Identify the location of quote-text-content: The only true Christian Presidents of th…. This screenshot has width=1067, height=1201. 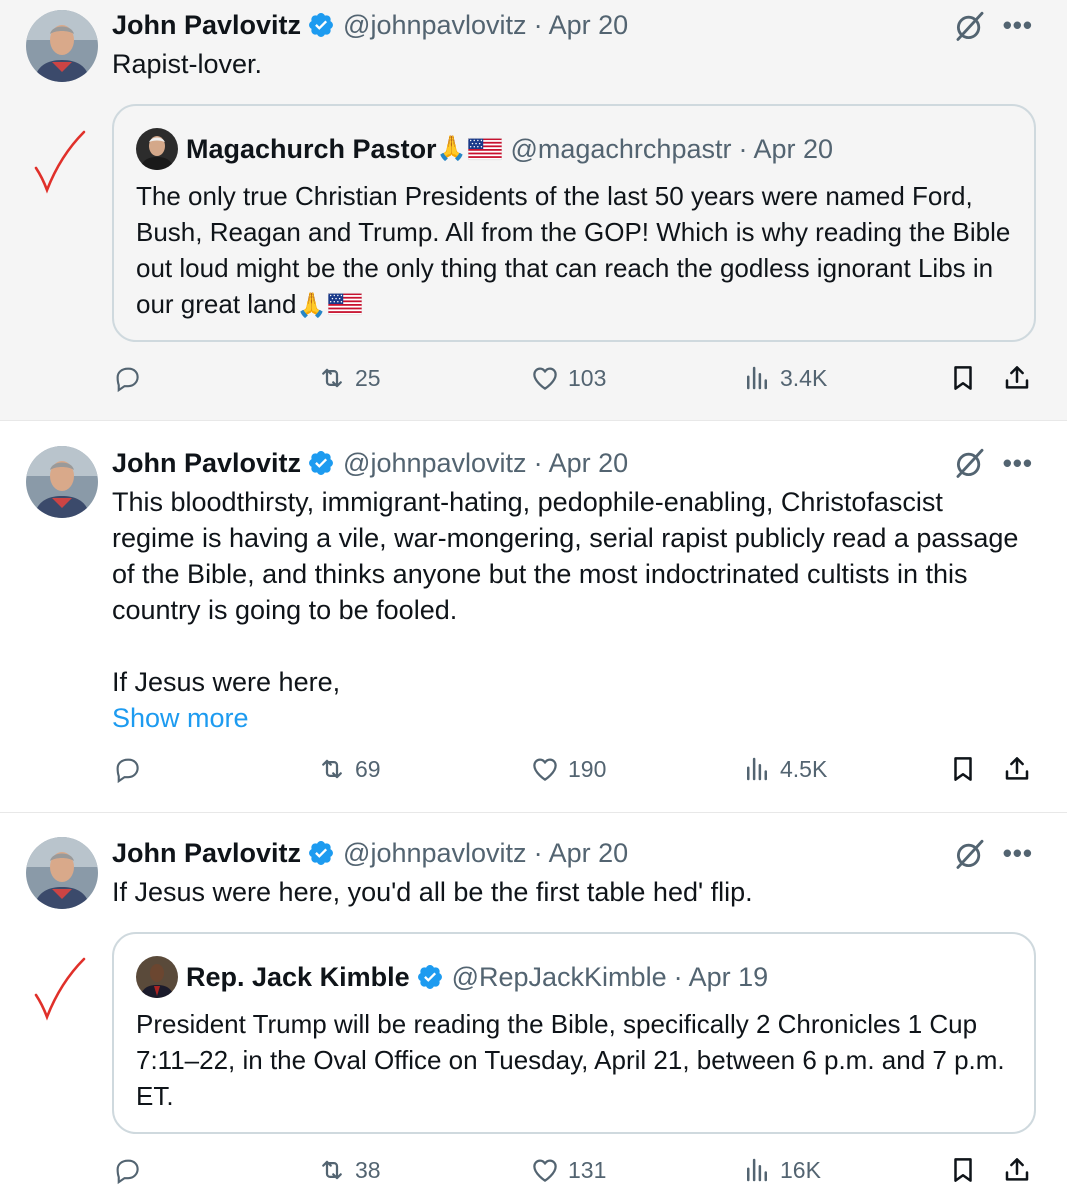
(573, 250).